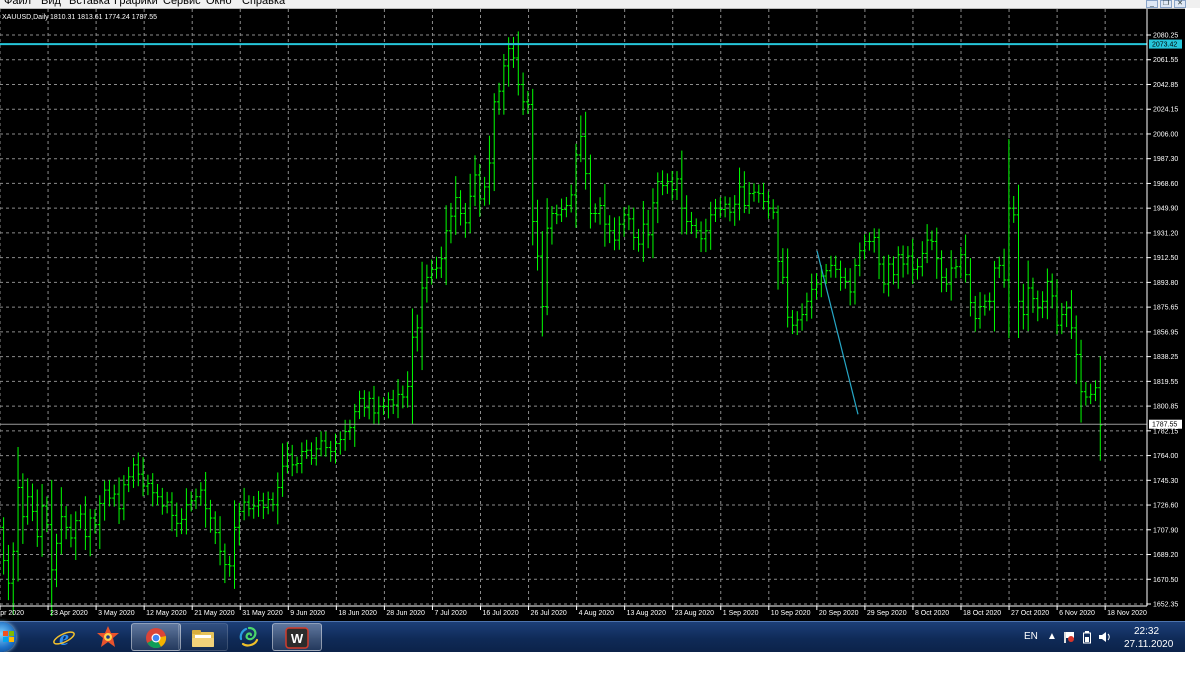 The width and height of the screenshot is (1200, 675). What do you see at coordinates (136, 4) in the screenshot?
I see `menu-charts: Графики` at bounding box center [136, 4].